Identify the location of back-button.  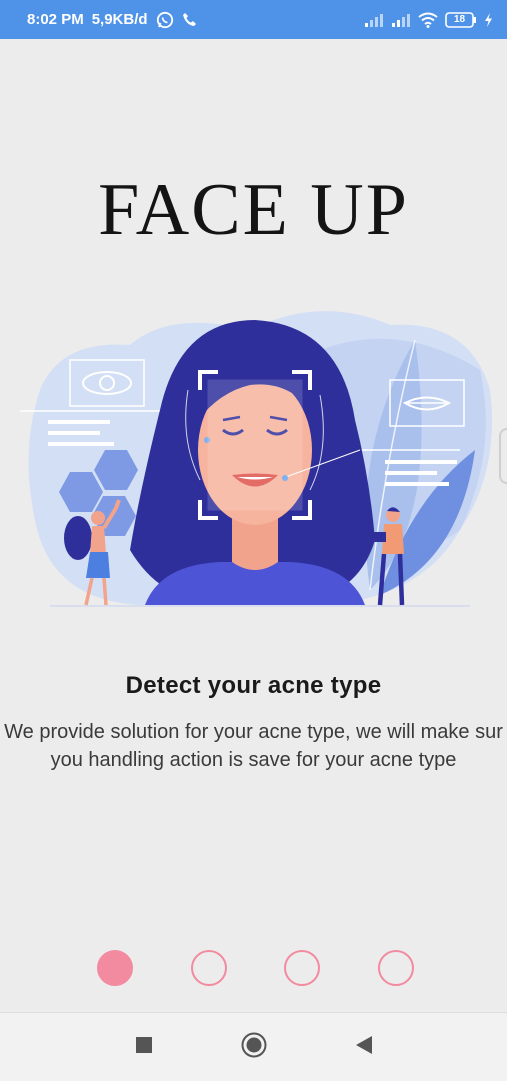
(364, 1047).